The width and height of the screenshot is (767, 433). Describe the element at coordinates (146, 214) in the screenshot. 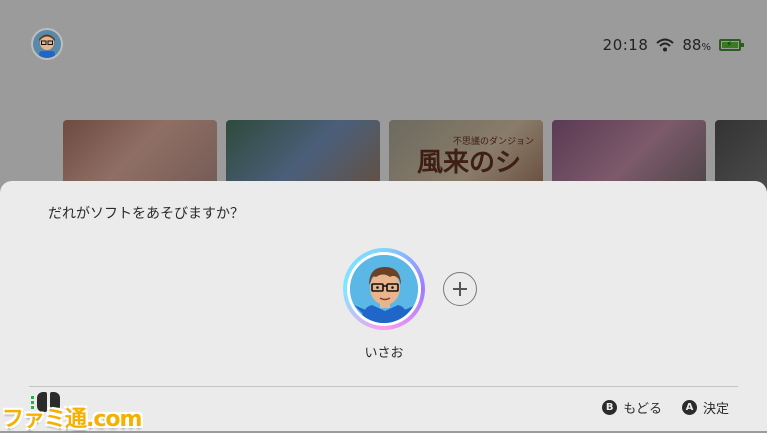

I see `dialog-prompt: だれがソフトをあそびますか？` at that location.